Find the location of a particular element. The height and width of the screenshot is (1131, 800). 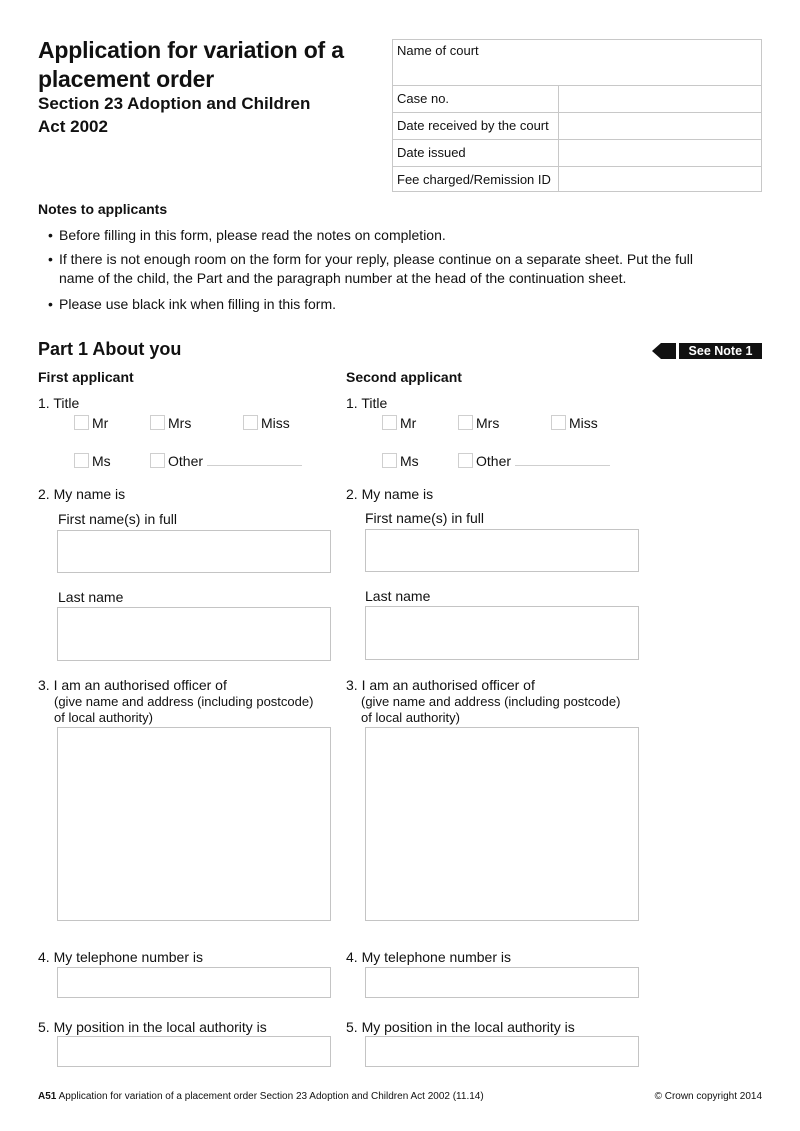

form-code: A51 is located at coordinates (47, 1096).